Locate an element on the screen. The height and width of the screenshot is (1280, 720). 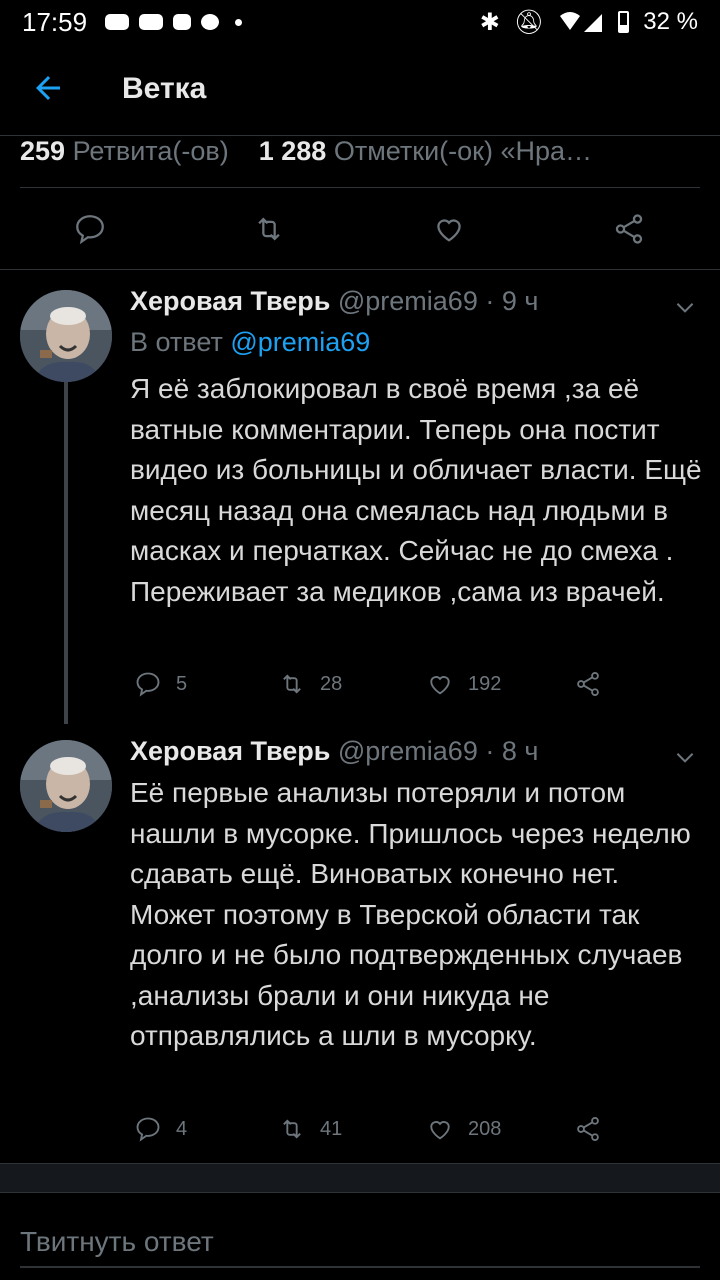
retweets-label: Ретвита(-ов) is located at coordinates (151, 151).